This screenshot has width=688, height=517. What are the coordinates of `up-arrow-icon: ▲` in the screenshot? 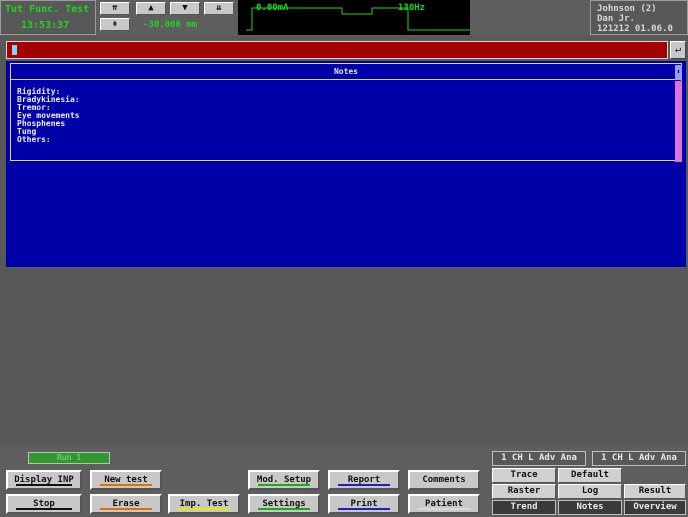 It's located at (151, 8).